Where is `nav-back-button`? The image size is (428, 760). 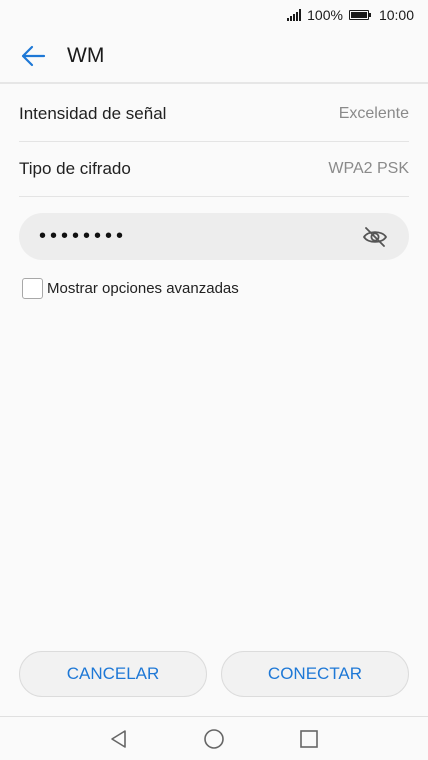
nav-back-button is located at coordinates (119, 738).